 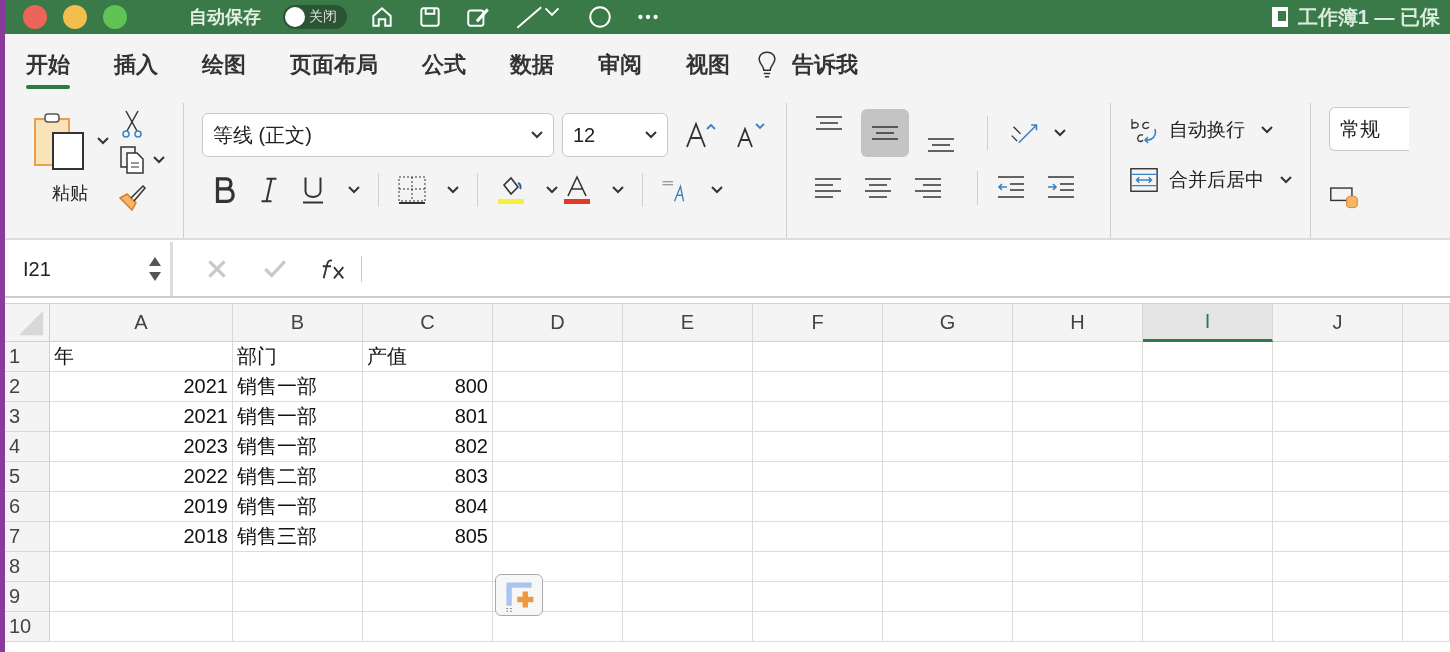 What do you see at coordinates (27, 627) in the screenshot?
I see `row-header: 10` at bounding box center [27, 627].